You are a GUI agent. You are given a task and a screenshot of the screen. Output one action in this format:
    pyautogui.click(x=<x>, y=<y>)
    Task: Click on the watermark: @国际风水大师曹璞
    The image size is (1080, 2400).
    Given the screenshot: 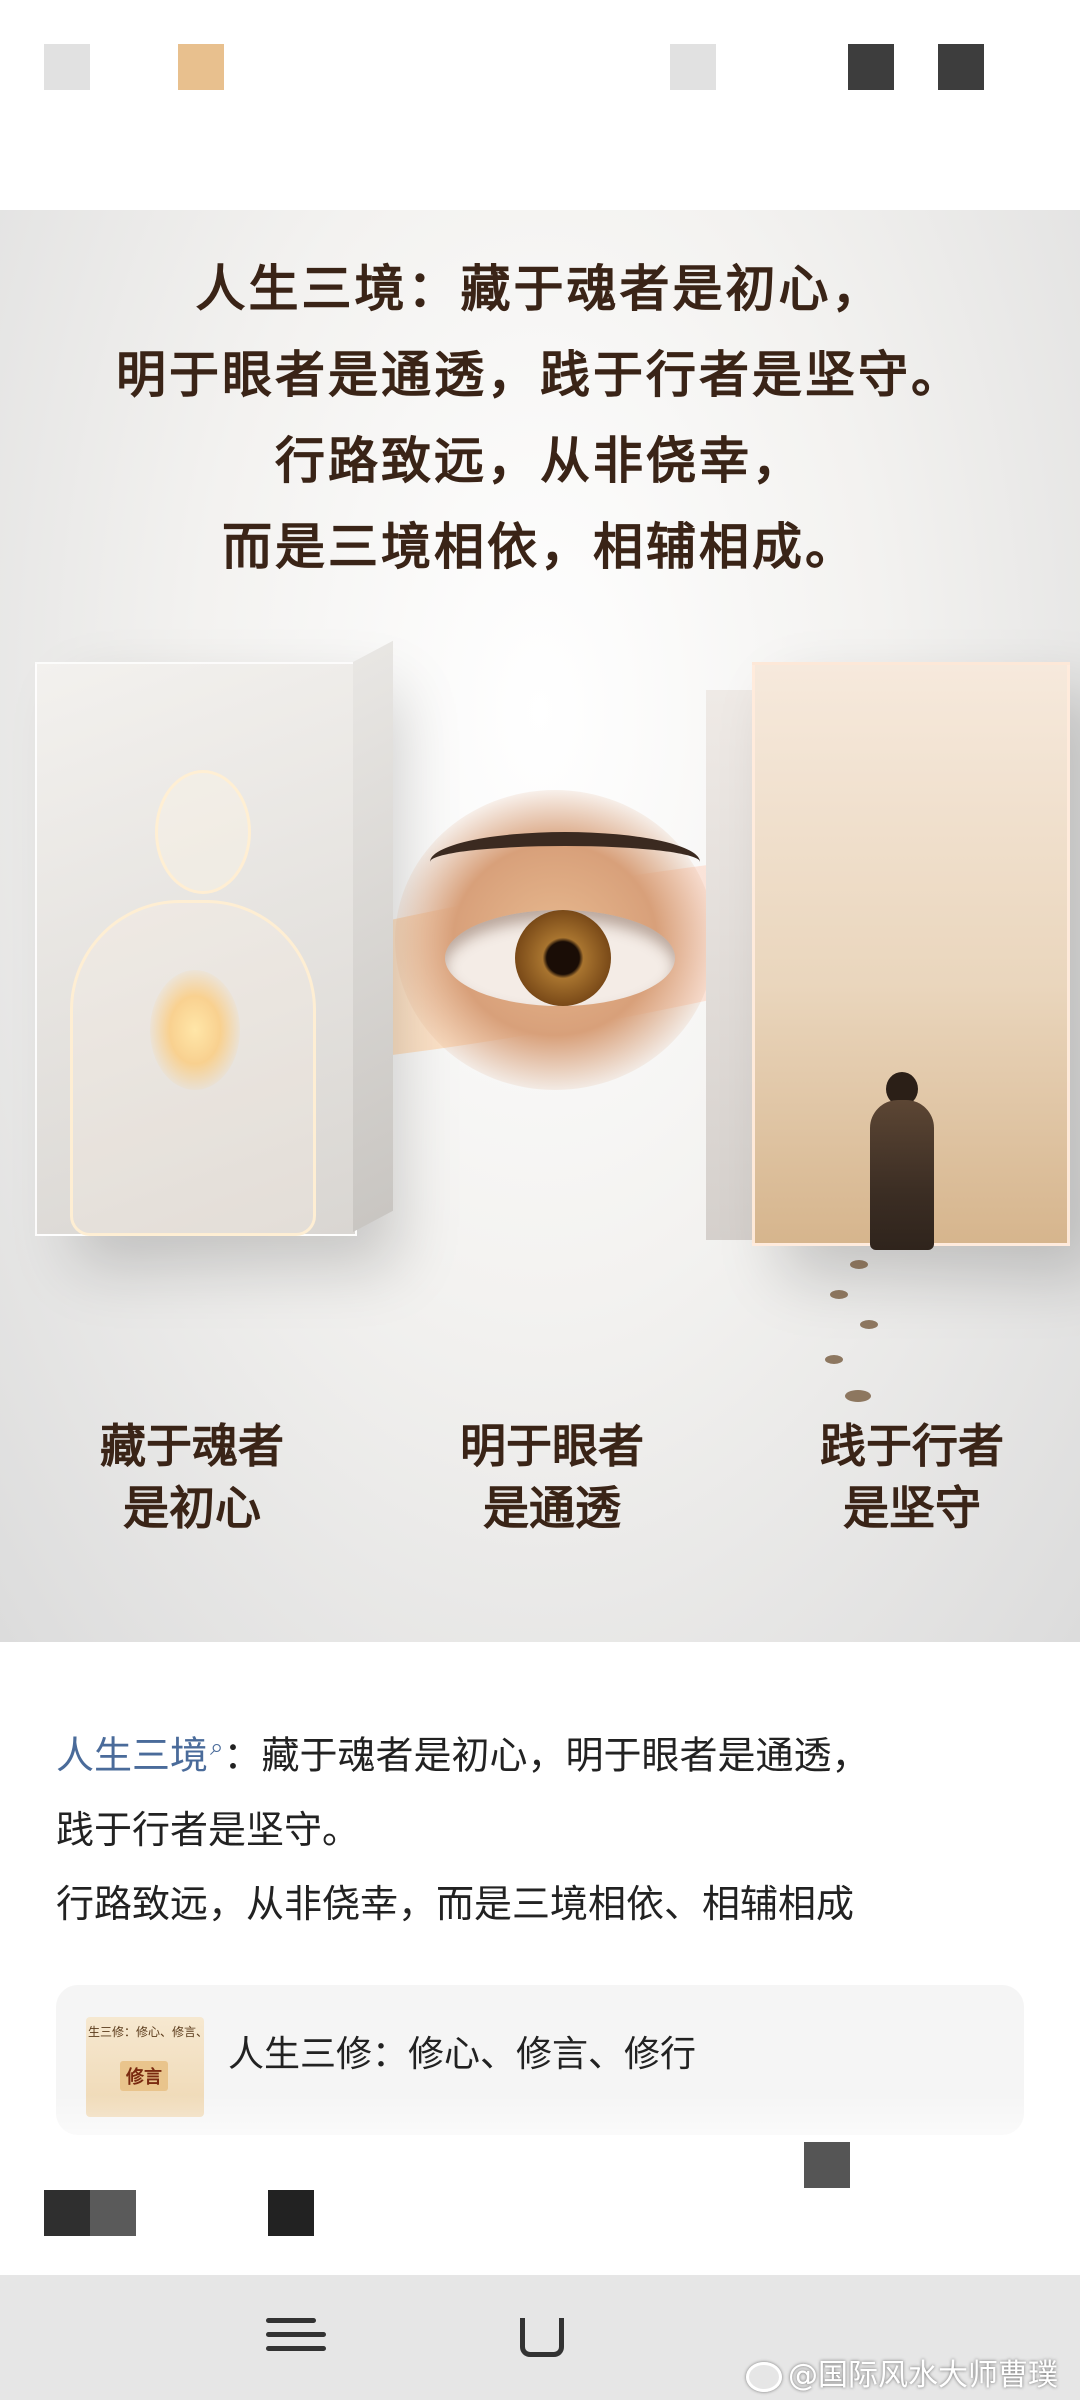 What is the action you would take?
    pyautogui.click(x=902, y=2372)
    